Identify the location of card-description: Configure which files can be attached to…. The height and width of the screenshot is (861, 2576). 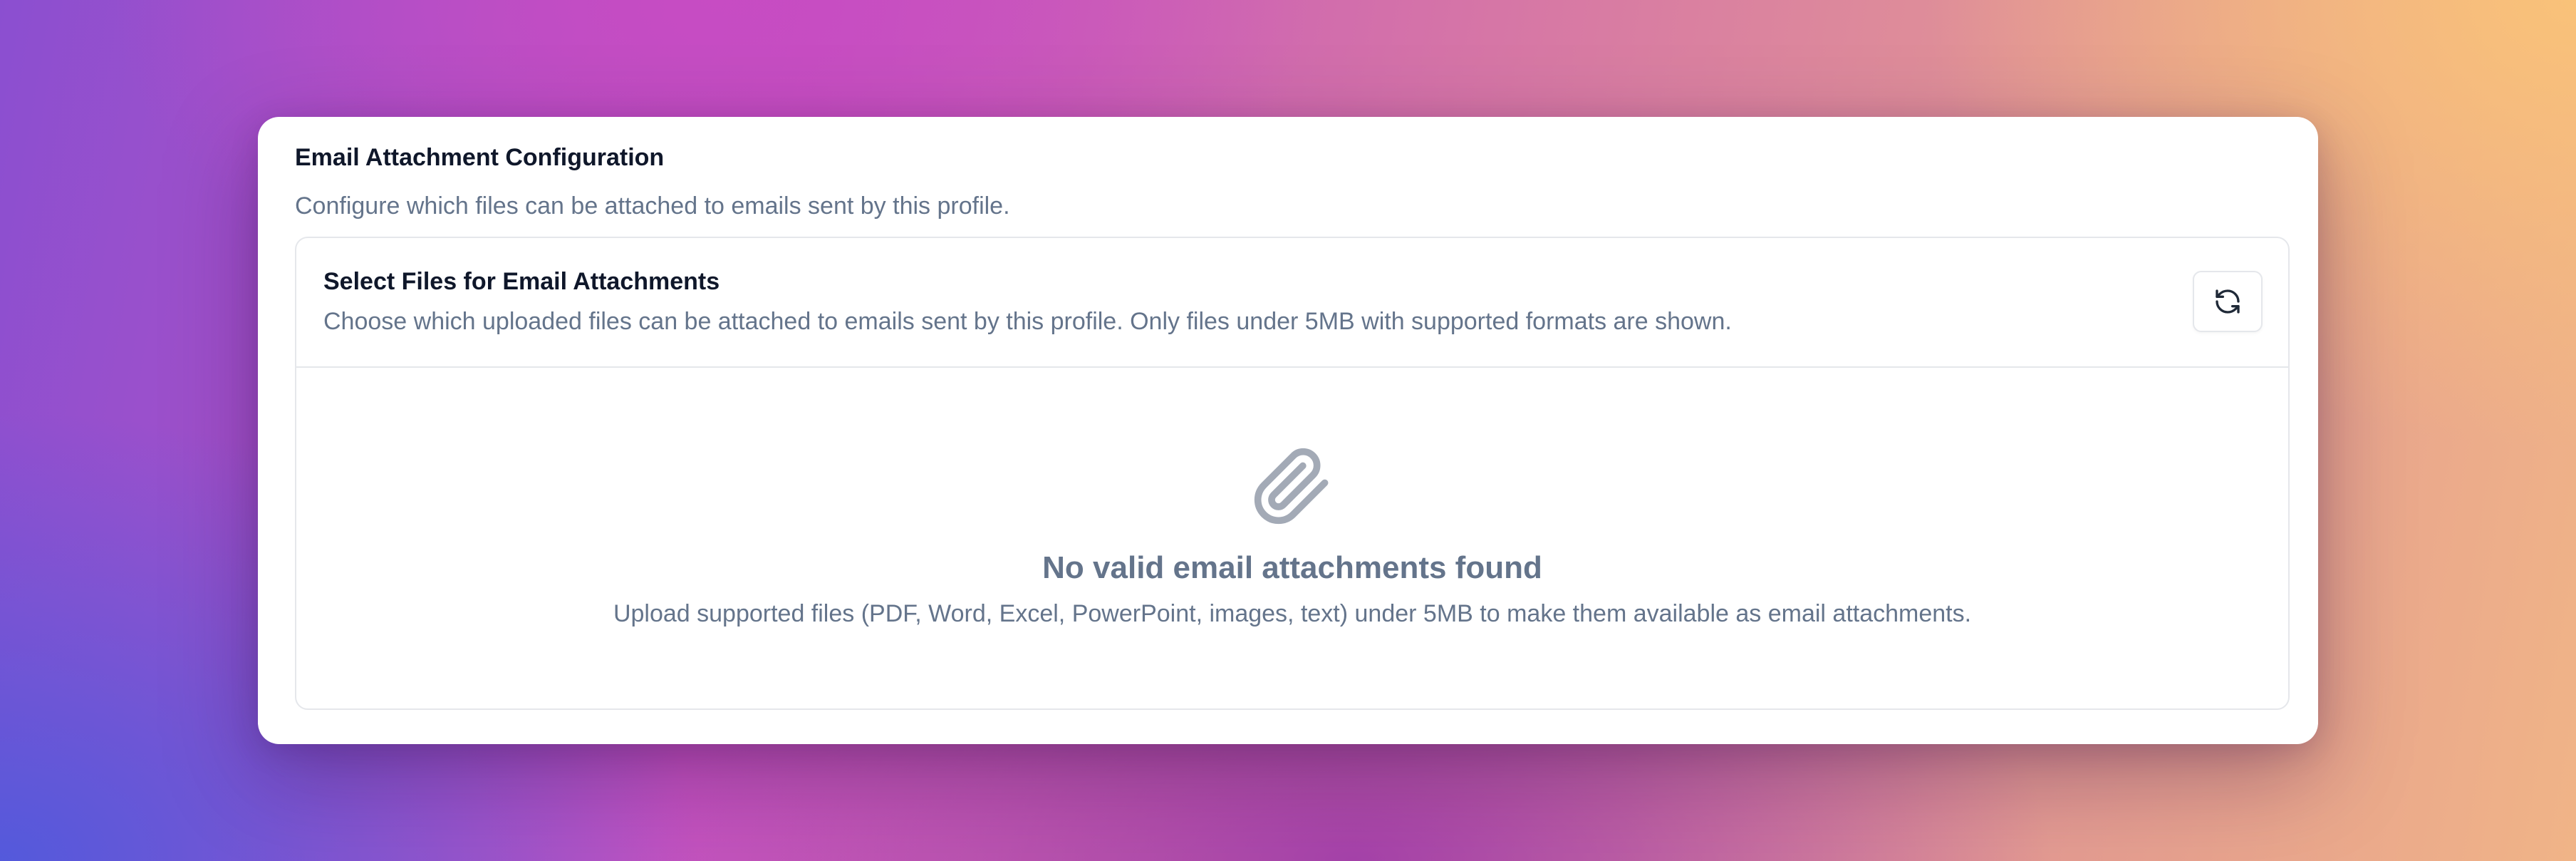
(652, 206).